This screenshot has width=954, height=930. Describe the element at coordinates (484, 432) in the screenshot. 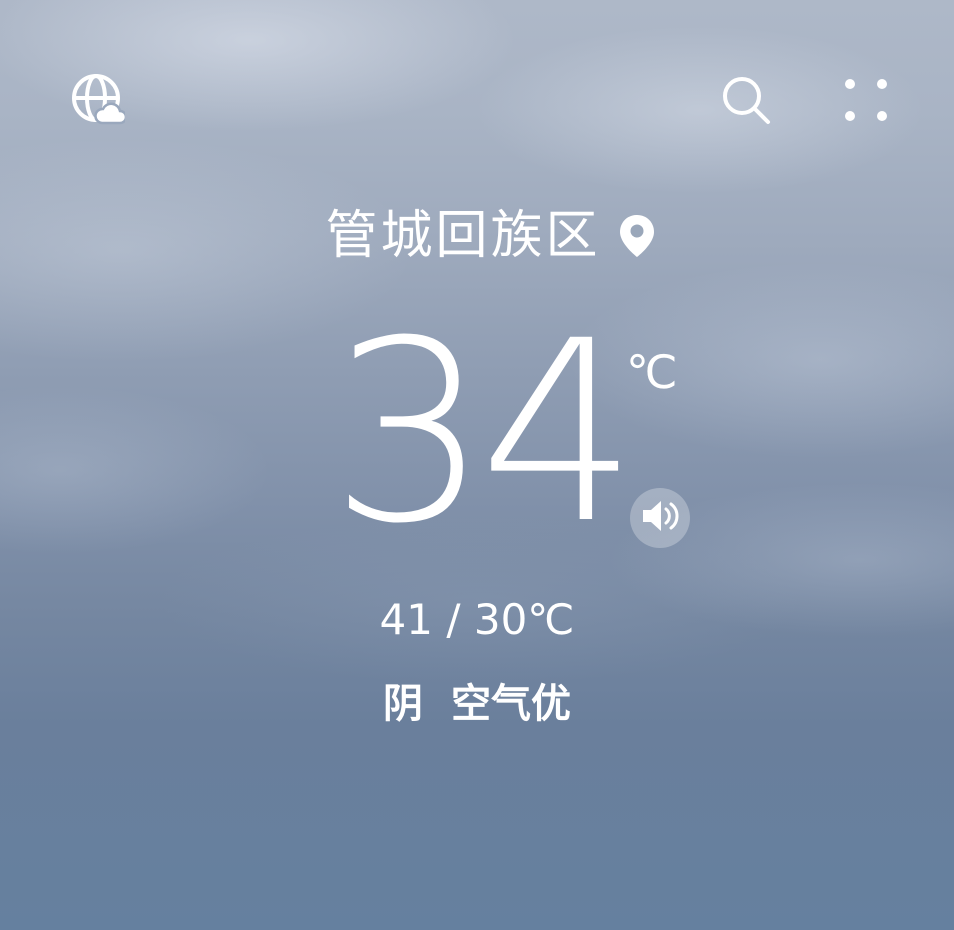

I see `temperature-value: 34` at that location.